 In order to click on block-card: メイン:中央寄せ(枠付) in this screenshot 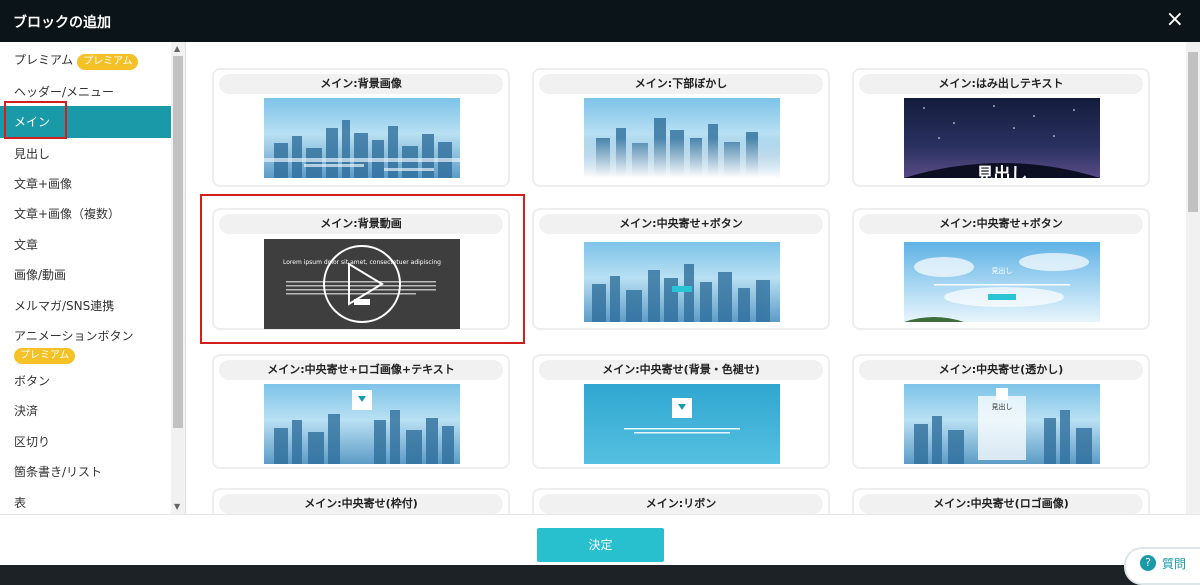, I will do `click(361, 501)`.